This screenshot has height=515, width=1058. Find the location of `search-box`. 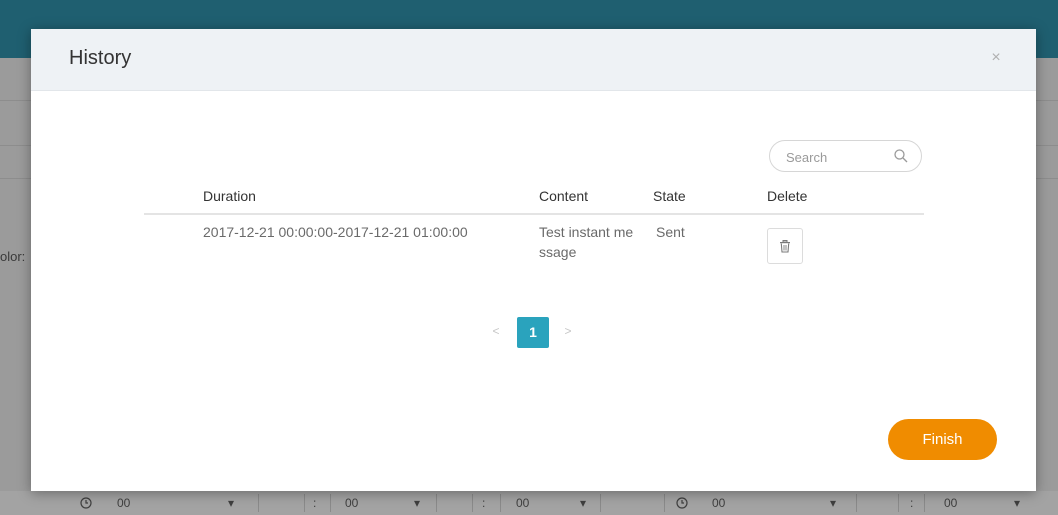

search-box is located at coordinates (845, 156).